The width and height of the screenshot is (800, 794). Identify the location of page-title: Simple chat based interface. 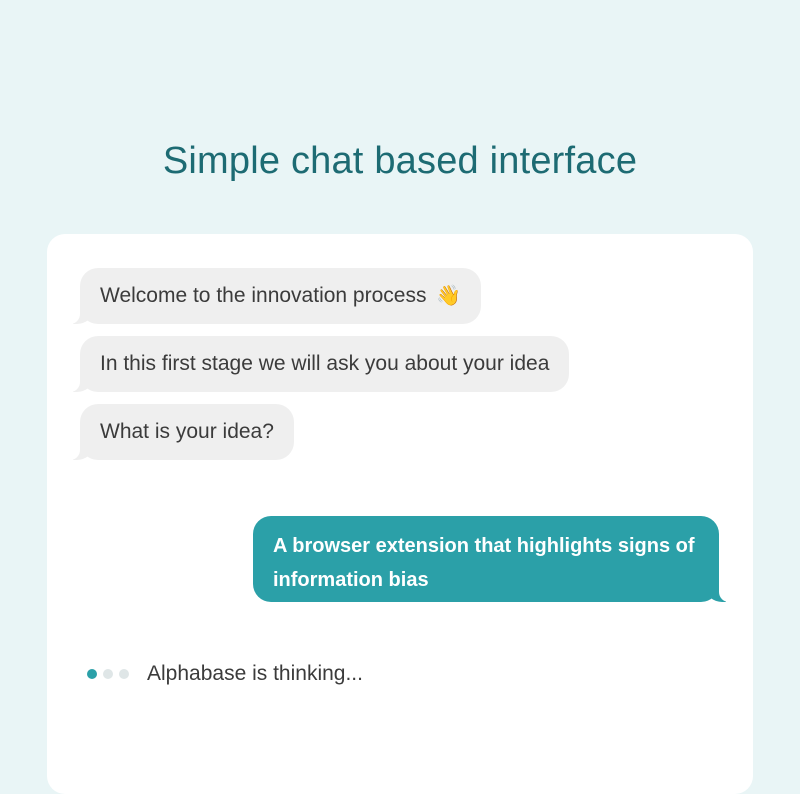
(400, 161).